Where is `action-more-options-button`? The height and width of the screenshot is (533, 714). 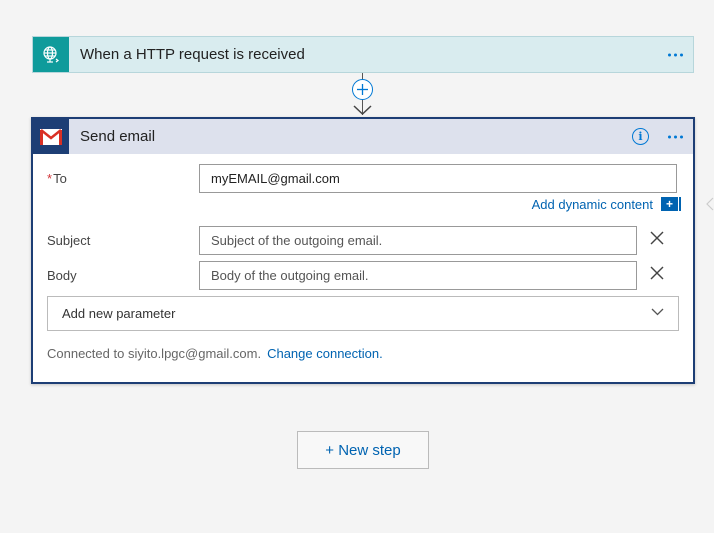 action-more-options-button is located at coordinates (675, 136).